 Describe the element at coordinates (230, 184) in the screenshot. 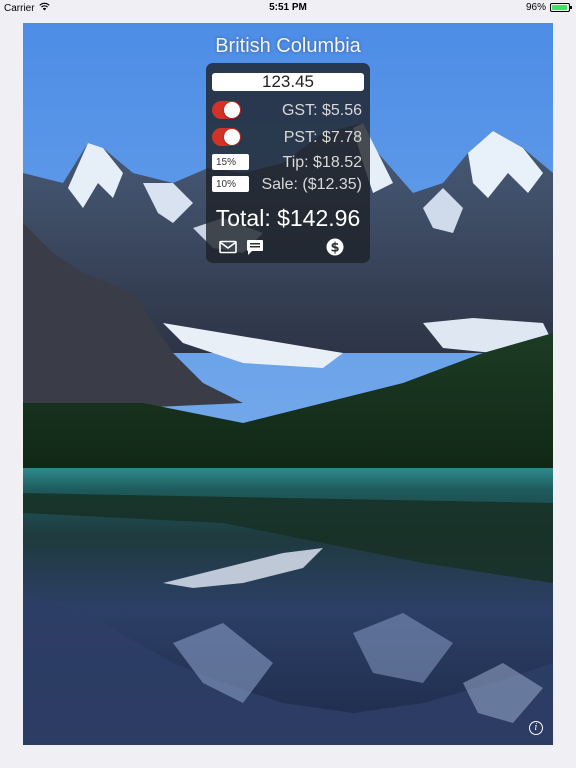

I see `sale-percent-input` at that location.